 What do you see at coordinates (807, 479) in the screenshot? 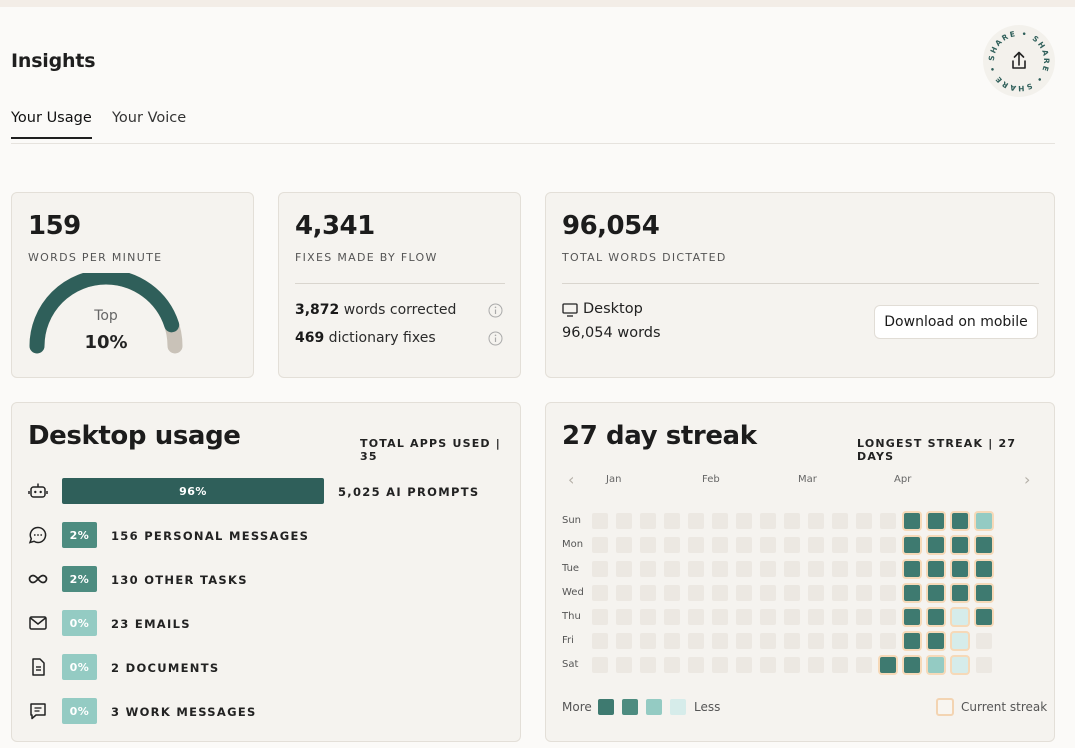
I see `month-label: Mar` at bounding box center [807, 479].